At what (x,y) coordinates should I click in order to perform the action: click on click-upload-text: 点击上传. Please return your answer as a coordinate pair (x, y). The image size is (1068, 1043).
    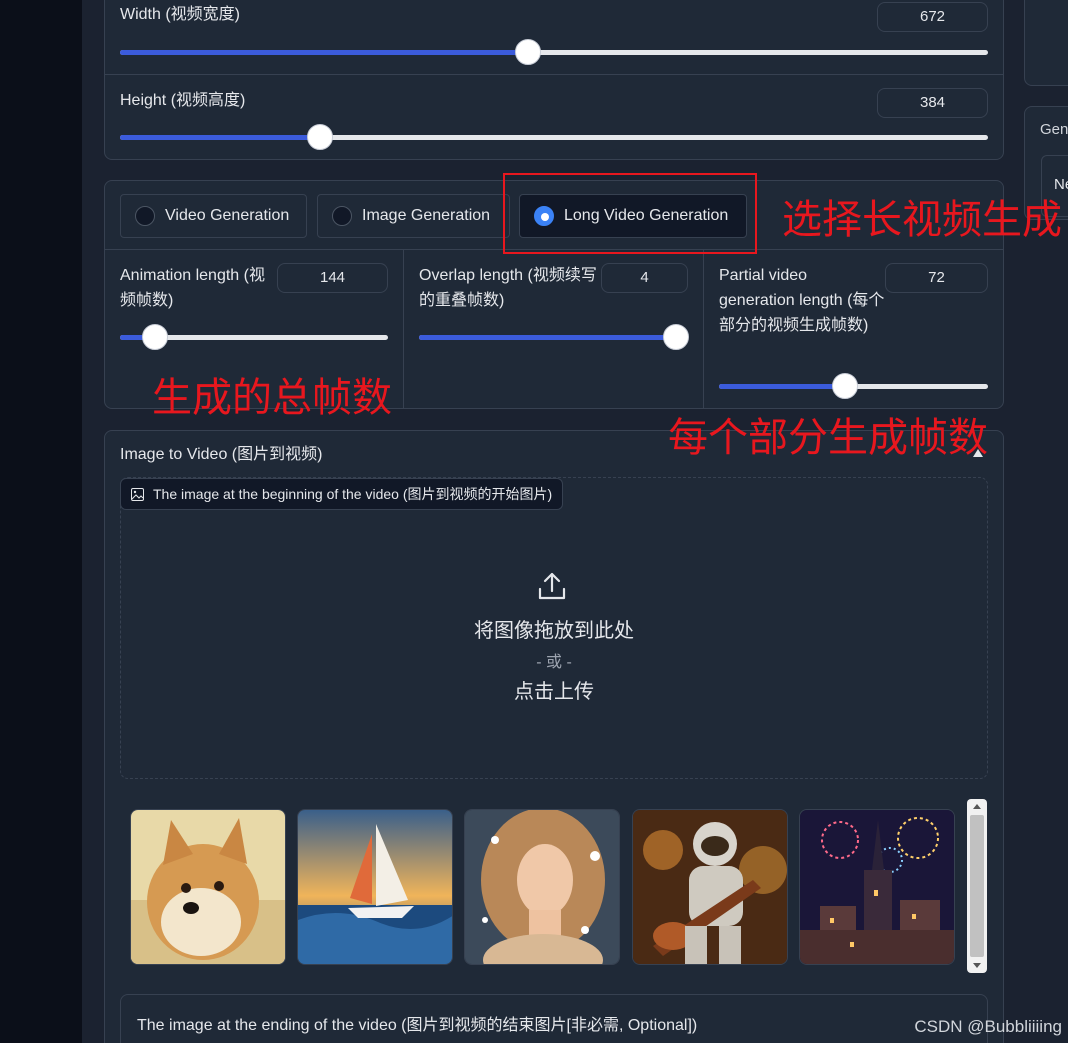
    Looking at the image, I should click on (554, 689).